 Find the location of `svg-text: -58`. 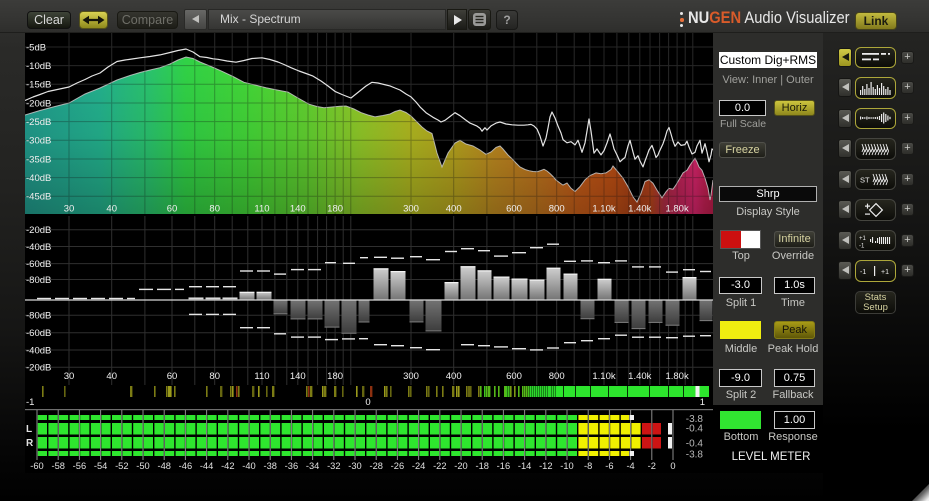

svg-text: -58 is located at coordinates (57, 466).